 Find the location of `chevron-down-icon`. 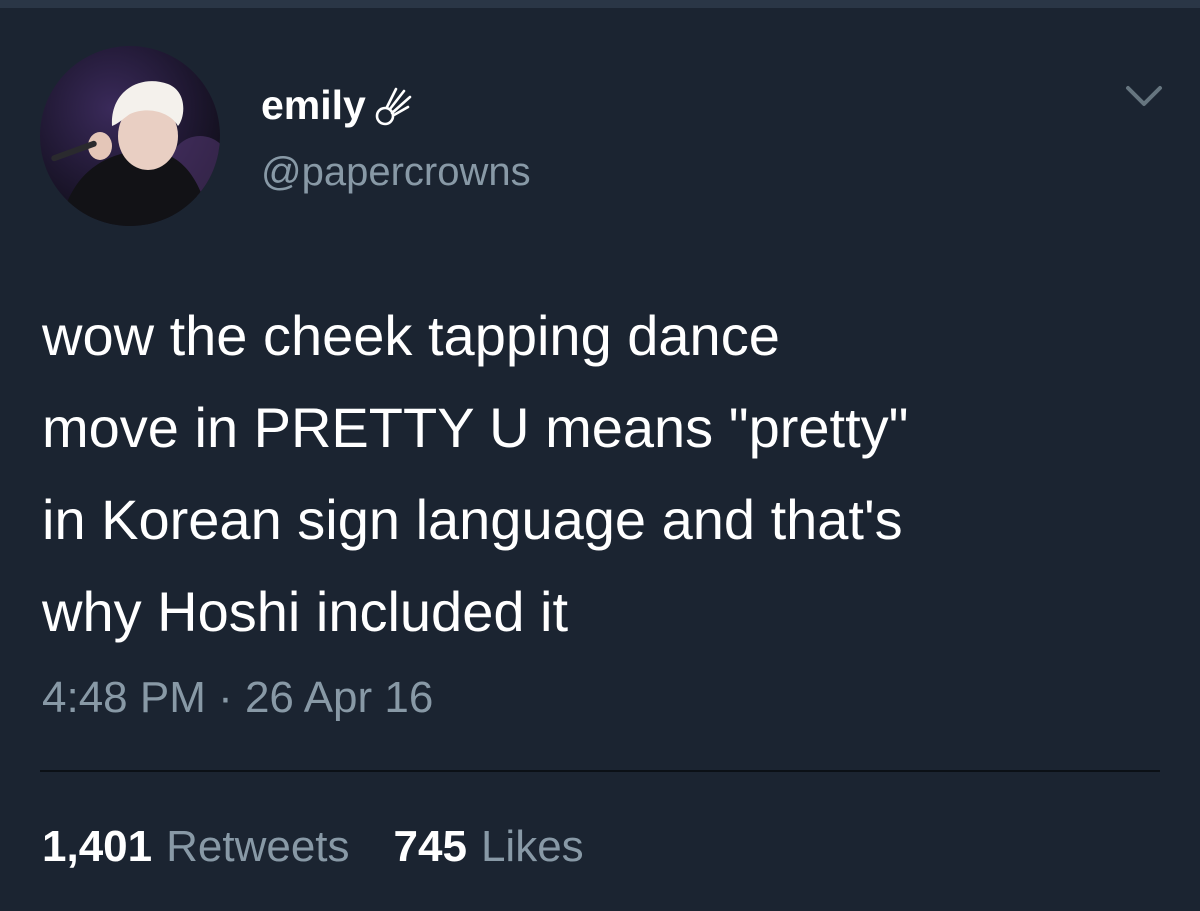

chevron-down-icon is located at coordinates (1144, 96).